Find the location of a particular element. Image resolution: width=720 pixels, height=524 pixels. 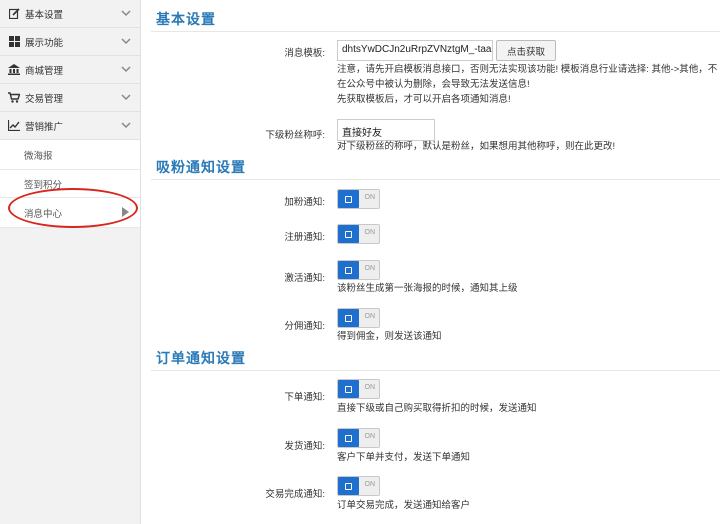

get-template-button: 点击获取 is located at coordinates (526, 50).